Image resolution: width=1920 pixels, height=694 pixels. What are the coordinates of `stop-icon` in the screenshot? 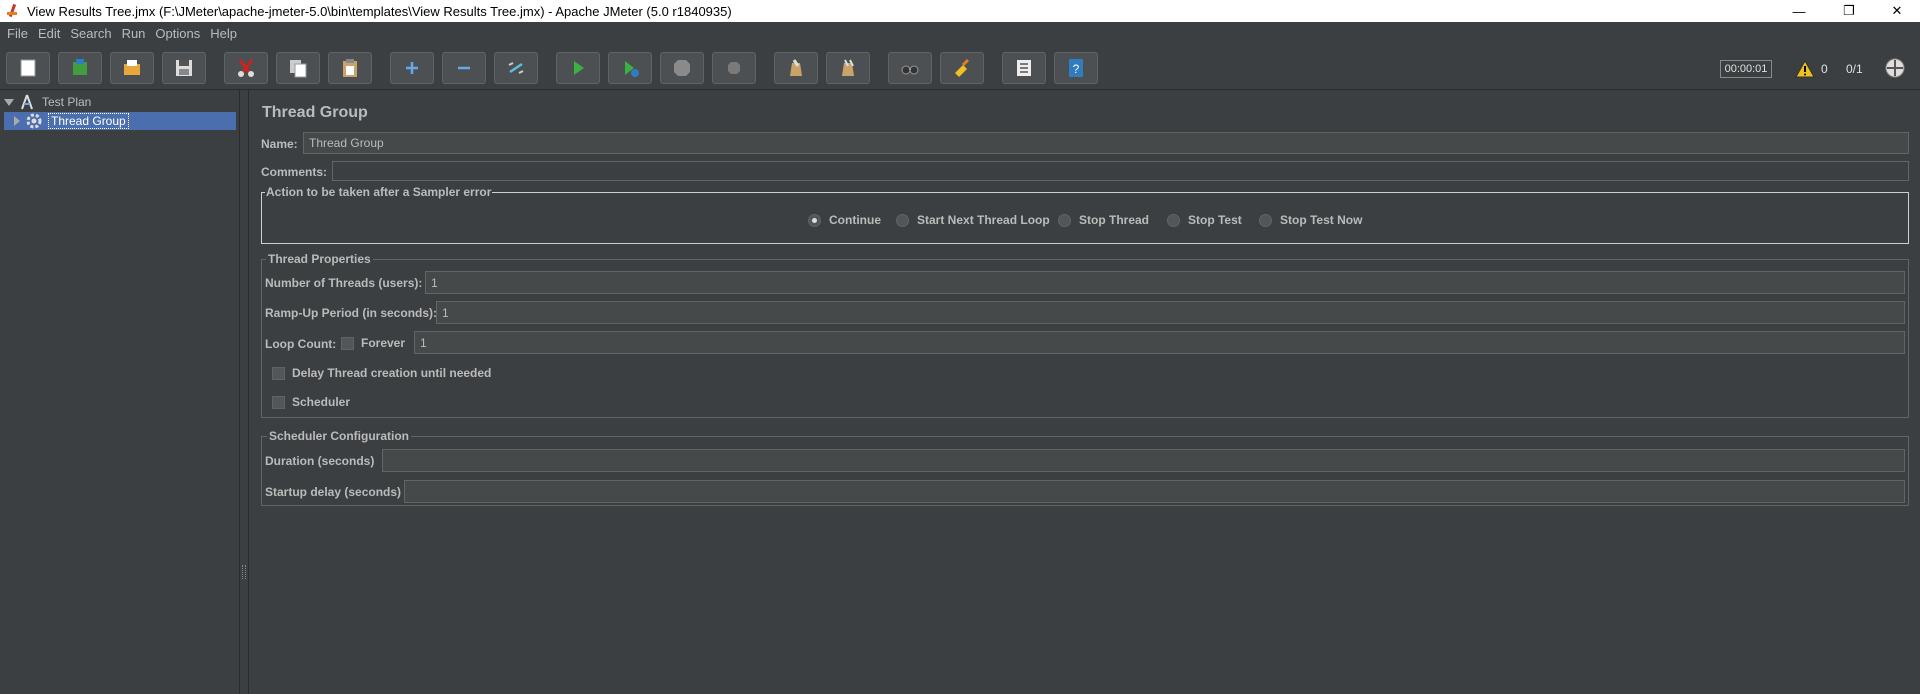 It's located at (682, 68).